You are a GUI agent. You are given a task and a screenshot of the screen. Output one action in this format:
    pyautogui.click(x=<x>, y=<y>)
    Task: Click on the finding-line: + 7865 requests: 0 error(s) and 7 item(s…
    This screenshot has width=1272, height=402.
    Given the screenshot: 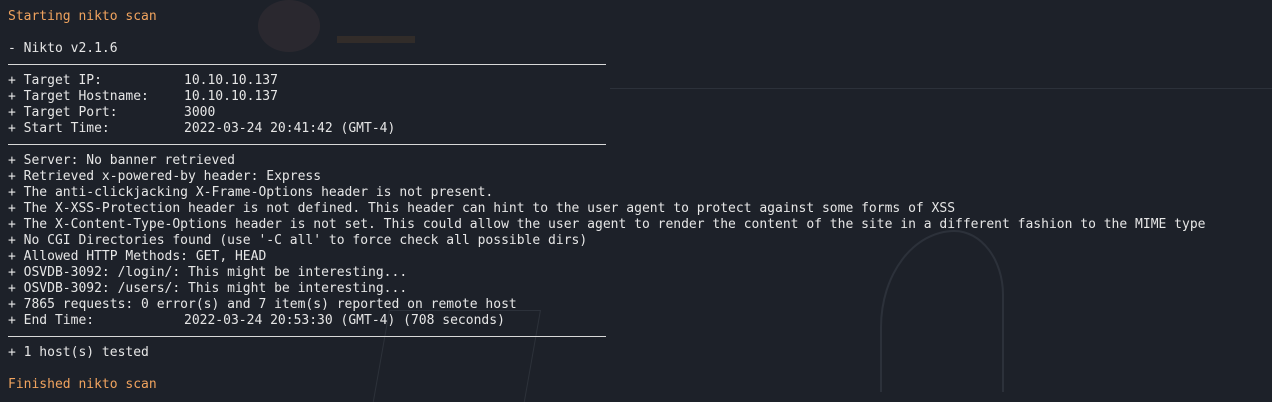 What is the action you would take?
    pyautogui.click(x=262, y=304)
    